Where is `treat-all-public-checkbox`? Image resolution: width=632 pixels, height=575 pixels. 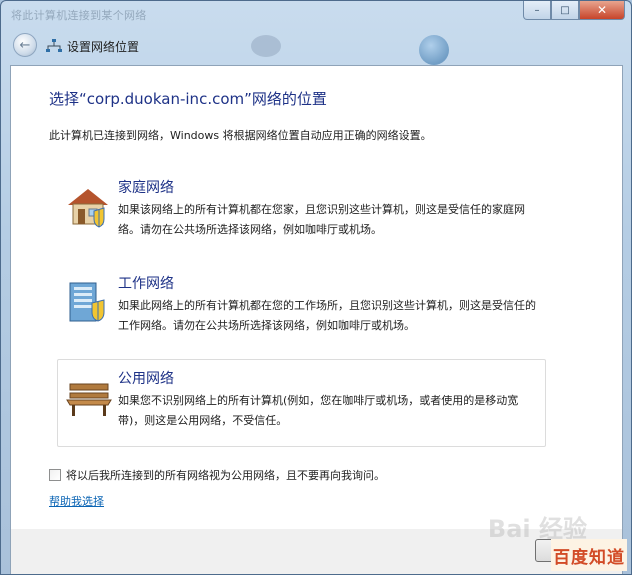
treat-all-public-checkbox is located at coordinates (55, 475).